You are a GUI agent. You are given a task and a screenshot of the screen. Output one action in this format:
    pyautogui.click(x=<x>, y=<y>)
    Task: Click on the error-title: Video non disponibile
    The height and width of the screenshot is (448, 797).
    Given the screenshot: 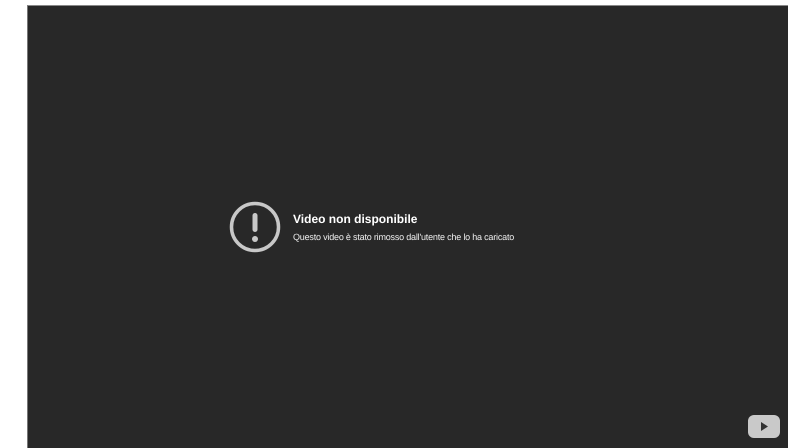 What is the action you would take?
    pyautogui.click(x=355, y=219)
    